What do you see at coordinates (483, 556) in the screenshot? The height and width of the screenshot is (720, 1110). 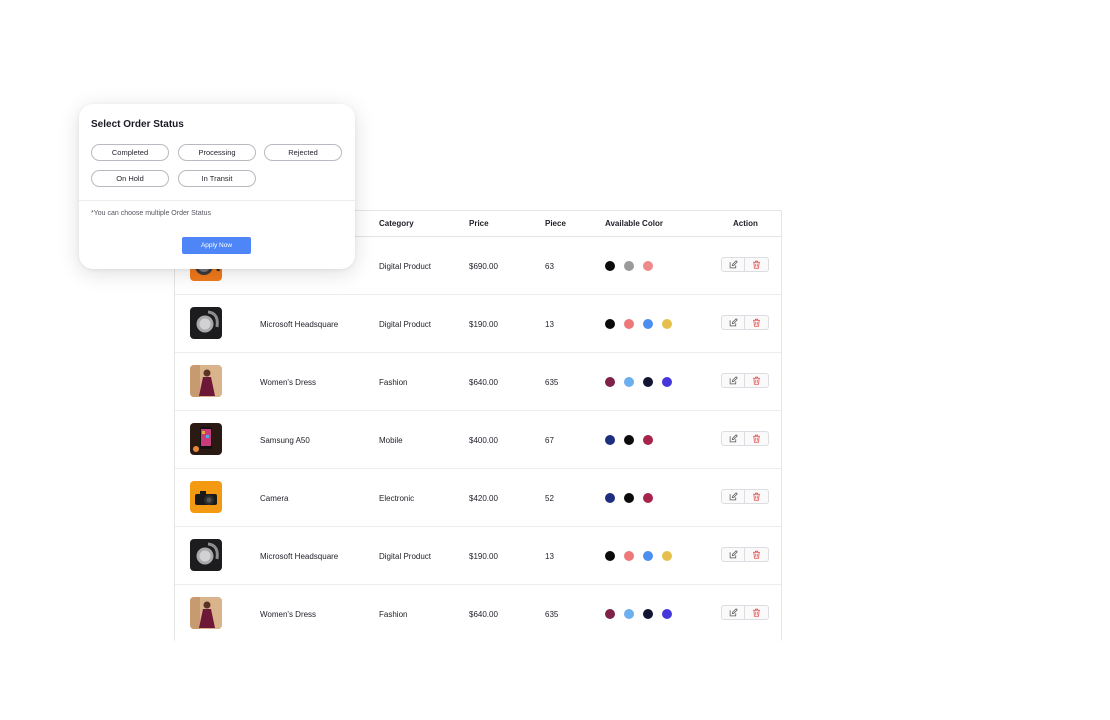 I see `product-price: $190.00` at bounding box center [483, 556].